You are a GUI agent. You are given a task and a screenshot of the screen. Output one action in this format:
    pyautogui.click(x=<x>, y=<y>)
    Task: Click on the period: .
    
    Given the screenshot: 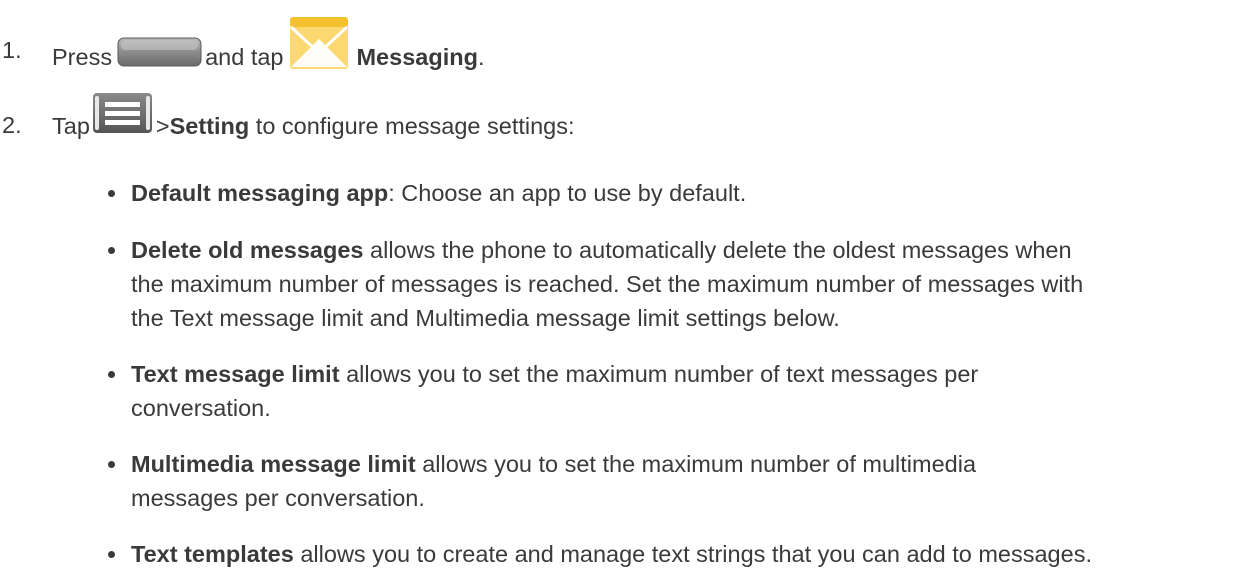 What is the action you would take?
    pyautogui.click(x=481, y=56)
    